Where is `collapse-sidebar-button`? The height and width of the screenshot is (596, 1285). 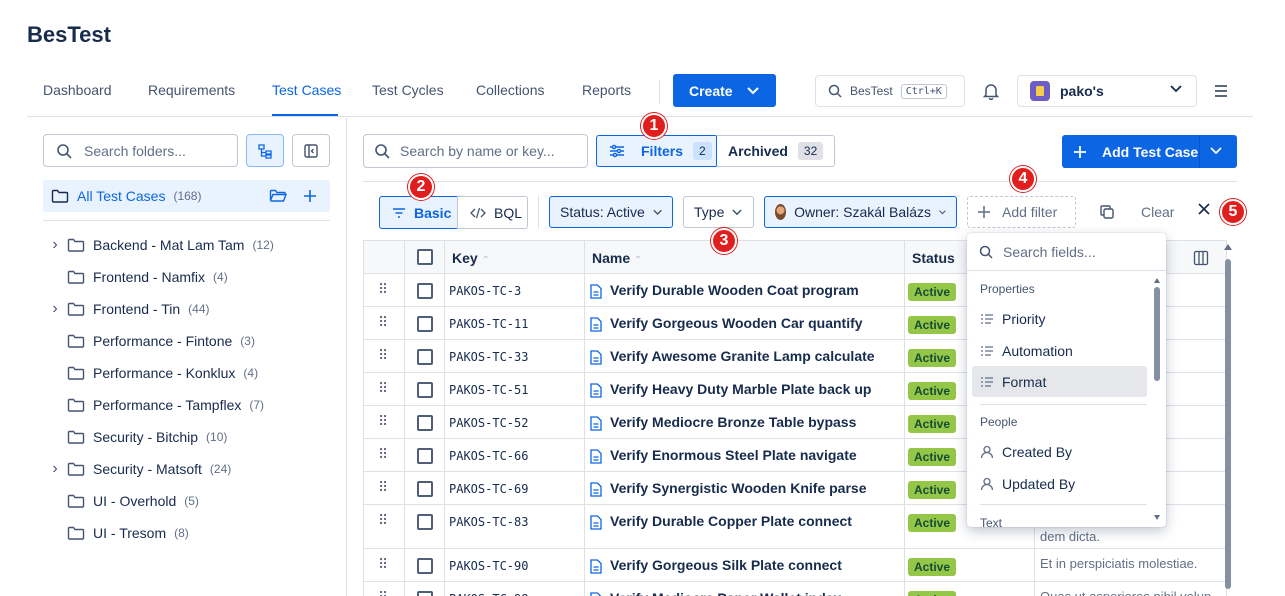 collapse-sidebar-button is located at coordinates (311, 150).